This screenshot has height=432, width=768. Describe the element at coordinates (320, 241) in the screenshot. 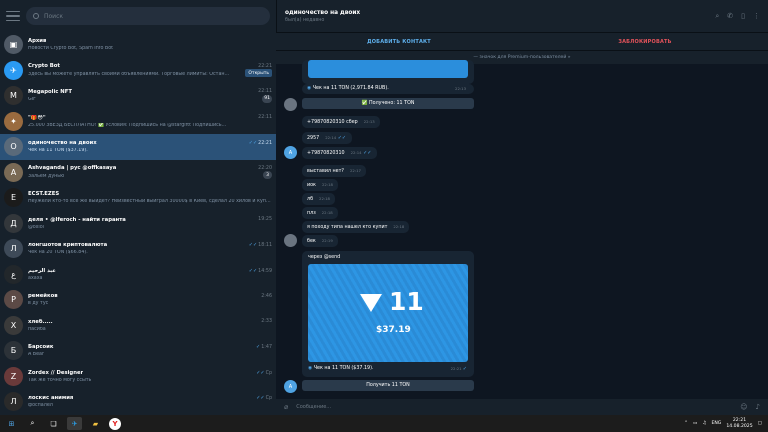

I see `message-bubble: бек 22:19` at that location.